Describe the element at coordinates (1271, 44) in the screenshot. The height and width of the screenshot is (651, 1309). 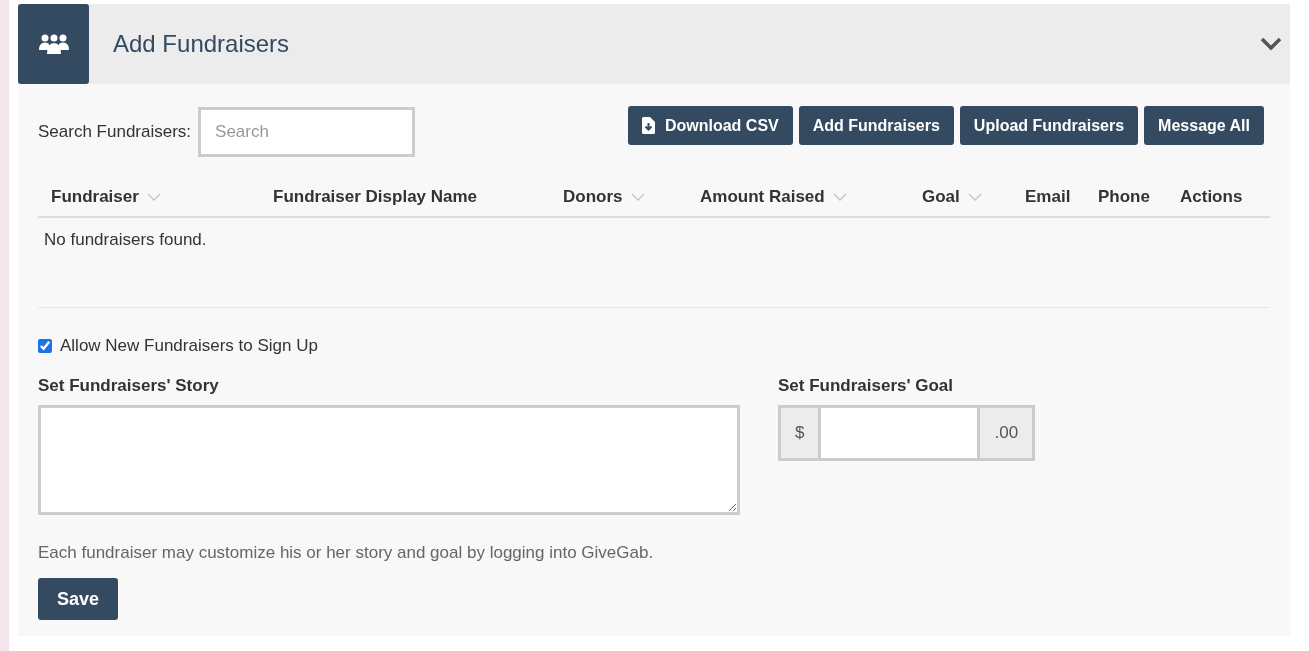
I see `chevron-down-icon` at that location.